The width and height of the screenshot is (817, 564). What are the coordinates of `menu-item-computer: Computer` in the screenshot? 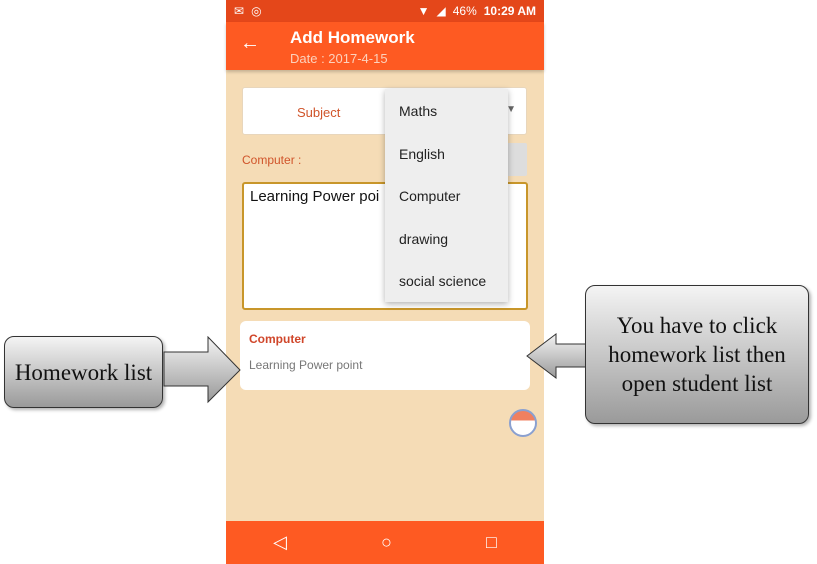 It's located at (446, 195).